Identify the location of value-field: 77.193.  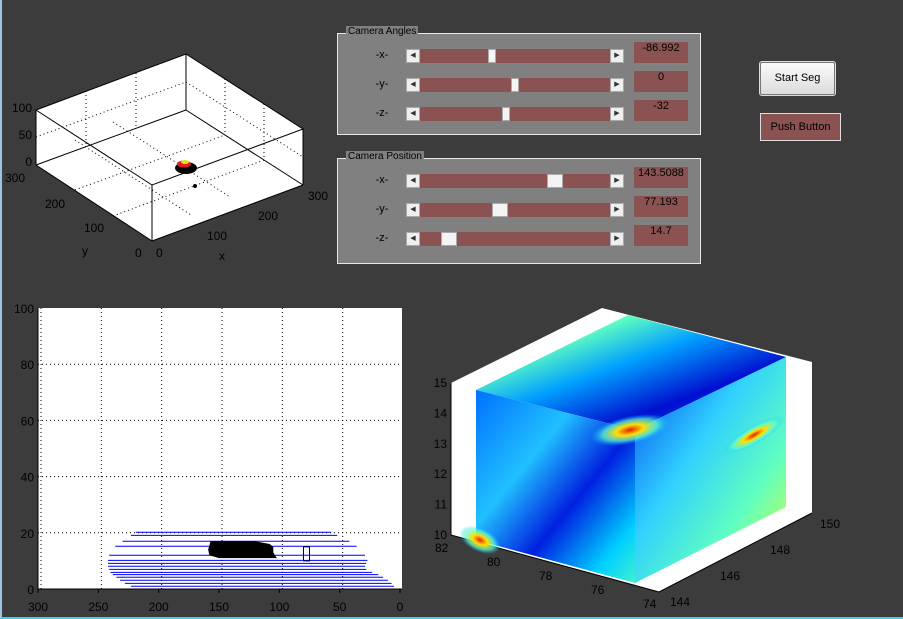
(661, 206).